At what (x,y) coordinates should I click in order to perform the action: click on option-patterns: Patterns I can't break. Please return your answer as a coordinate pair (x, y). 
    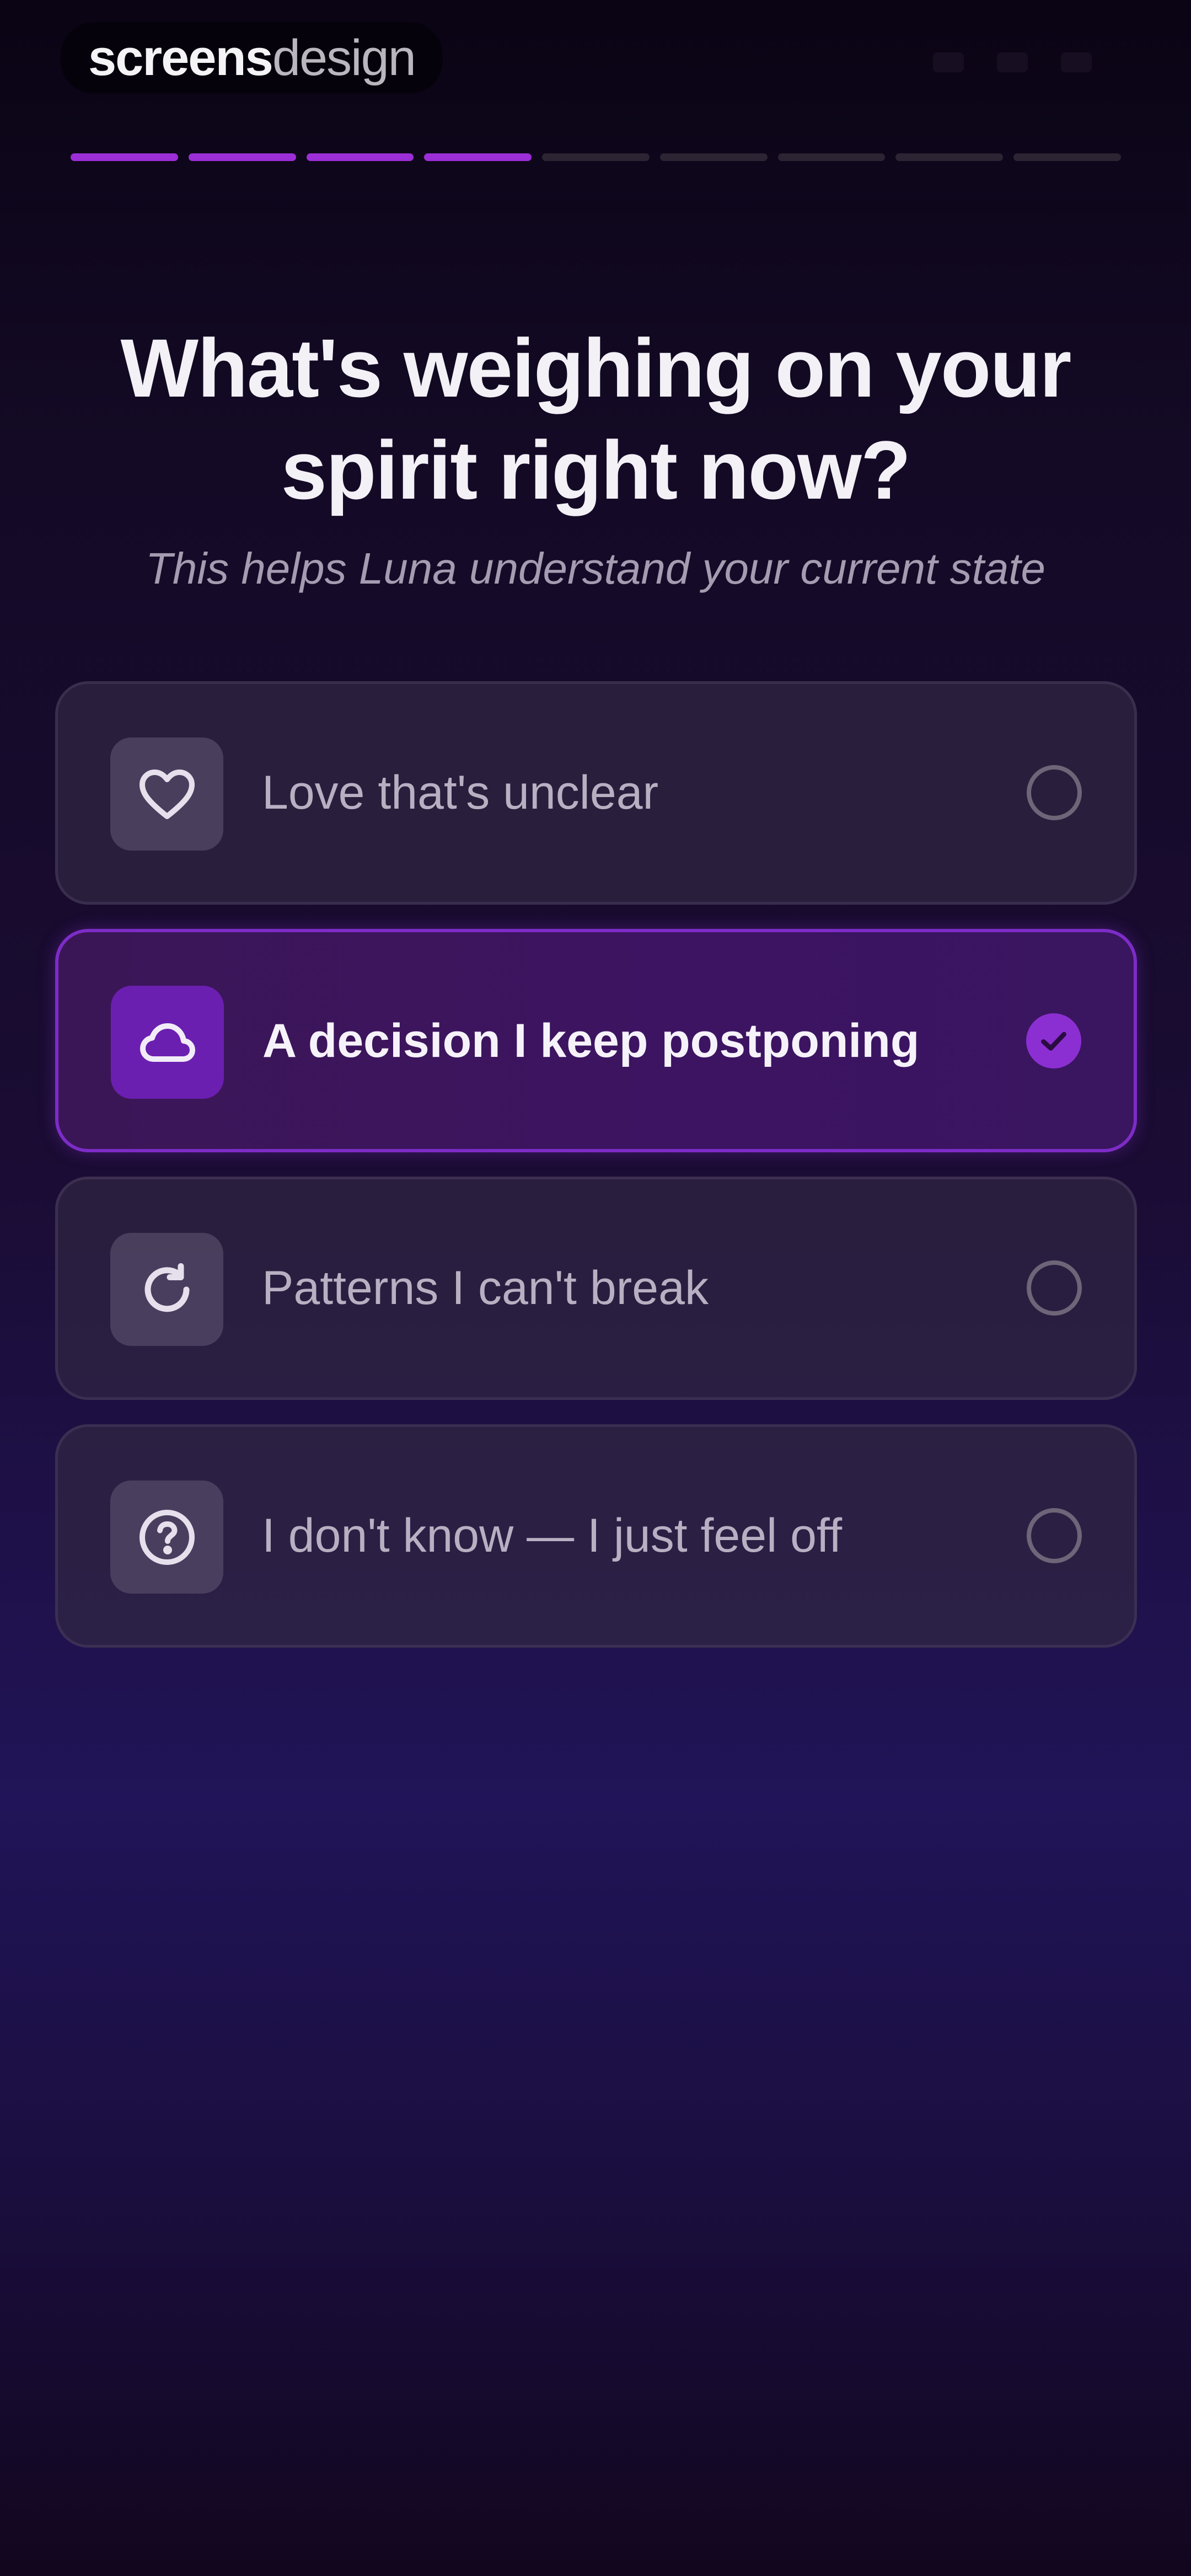
    Looking at the image, I should click on (596, 1288).